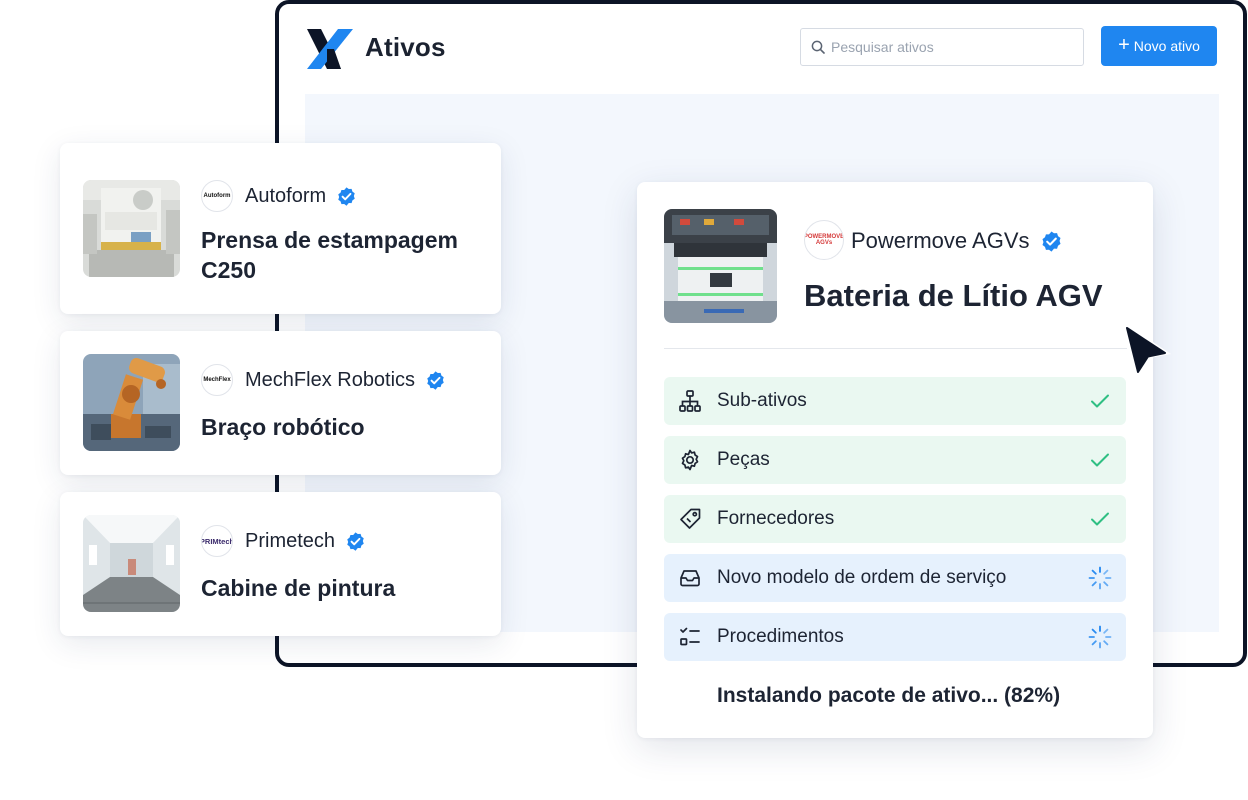  Describe the element at coordinates (776, 518) in the screenshot. I see `step-label: Fornecedores` at that location.